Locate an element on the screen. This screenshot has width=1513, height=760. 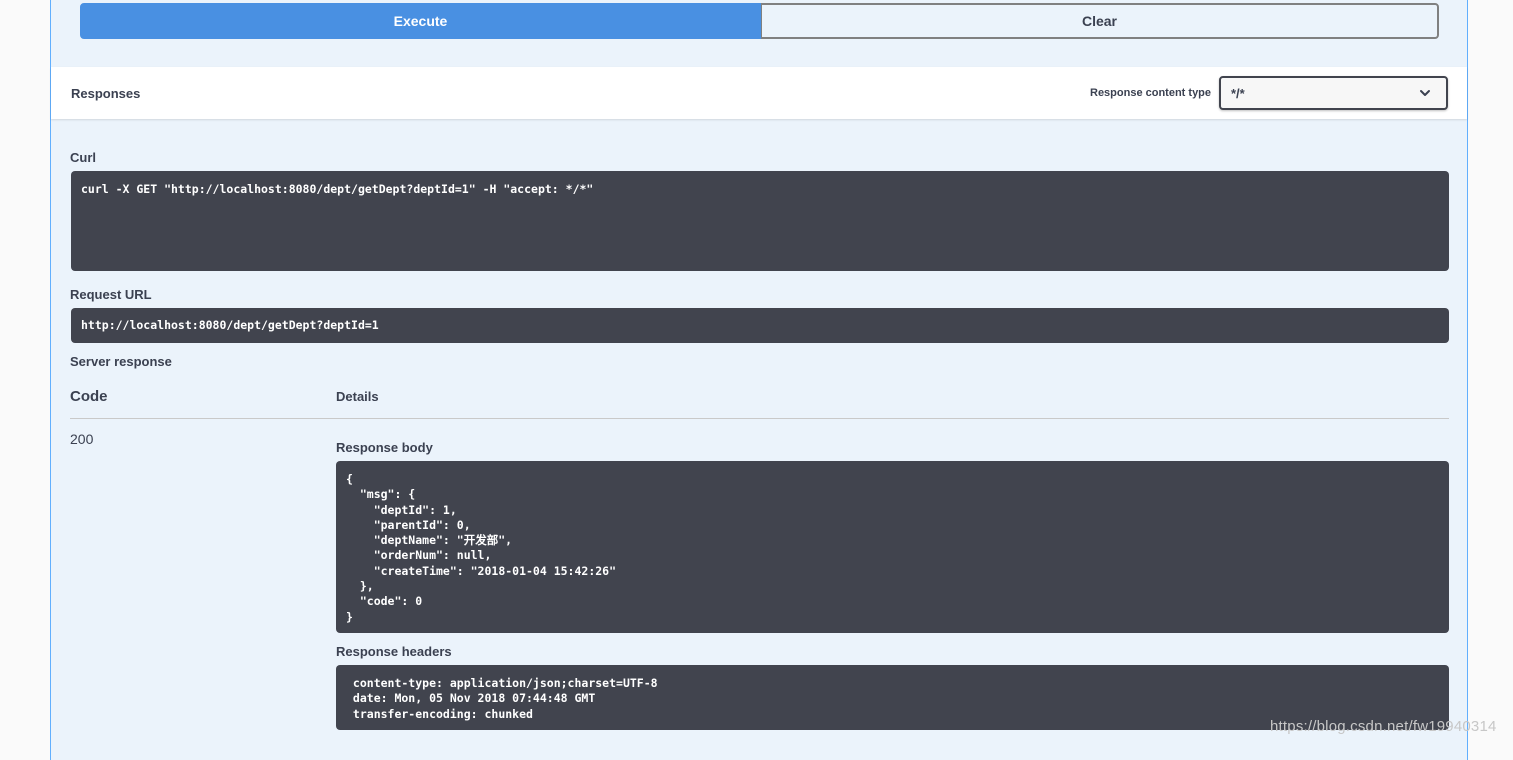
table-divider is located at coordinates (759, 418).